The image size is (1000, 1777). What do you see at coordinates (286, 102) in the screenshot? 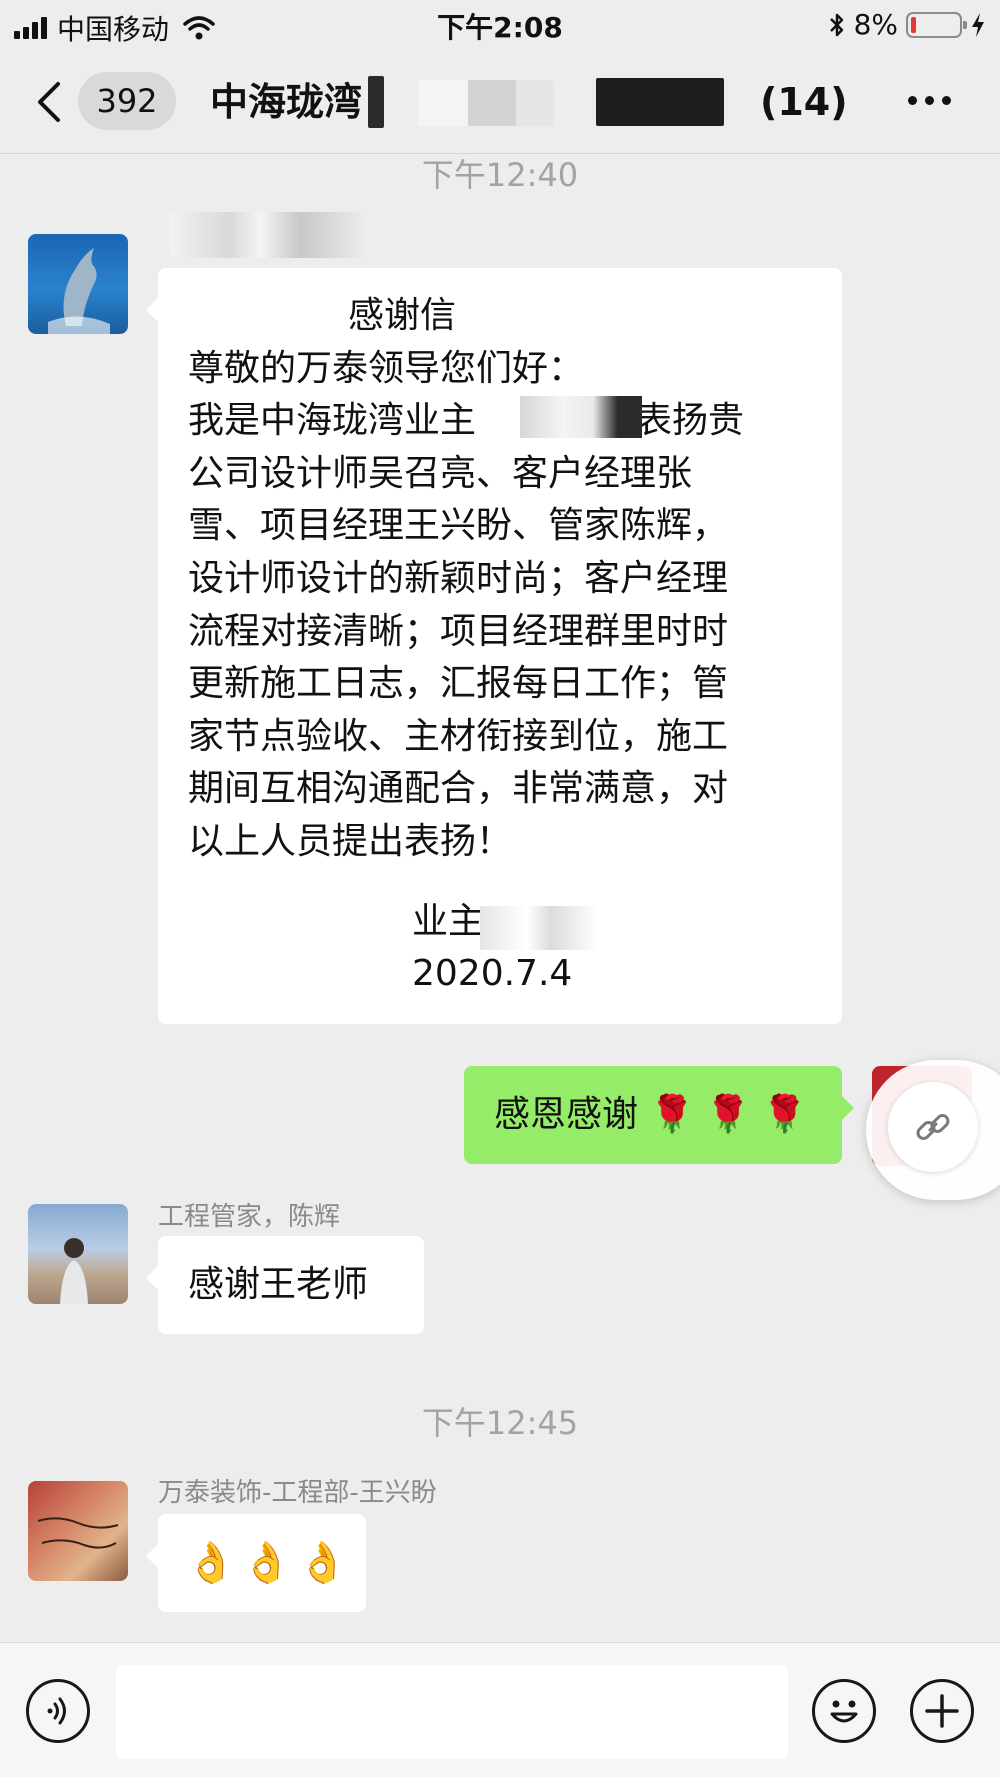
I see `chat-title: 中海珑湾` at bounding box center [286, 102].